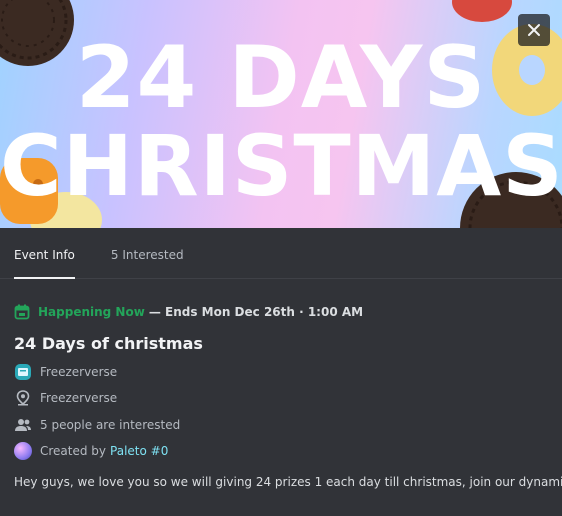 The image size is (562, 516). I want to click on event-tabs: Event Info 5 Interested, so click(281, 253).